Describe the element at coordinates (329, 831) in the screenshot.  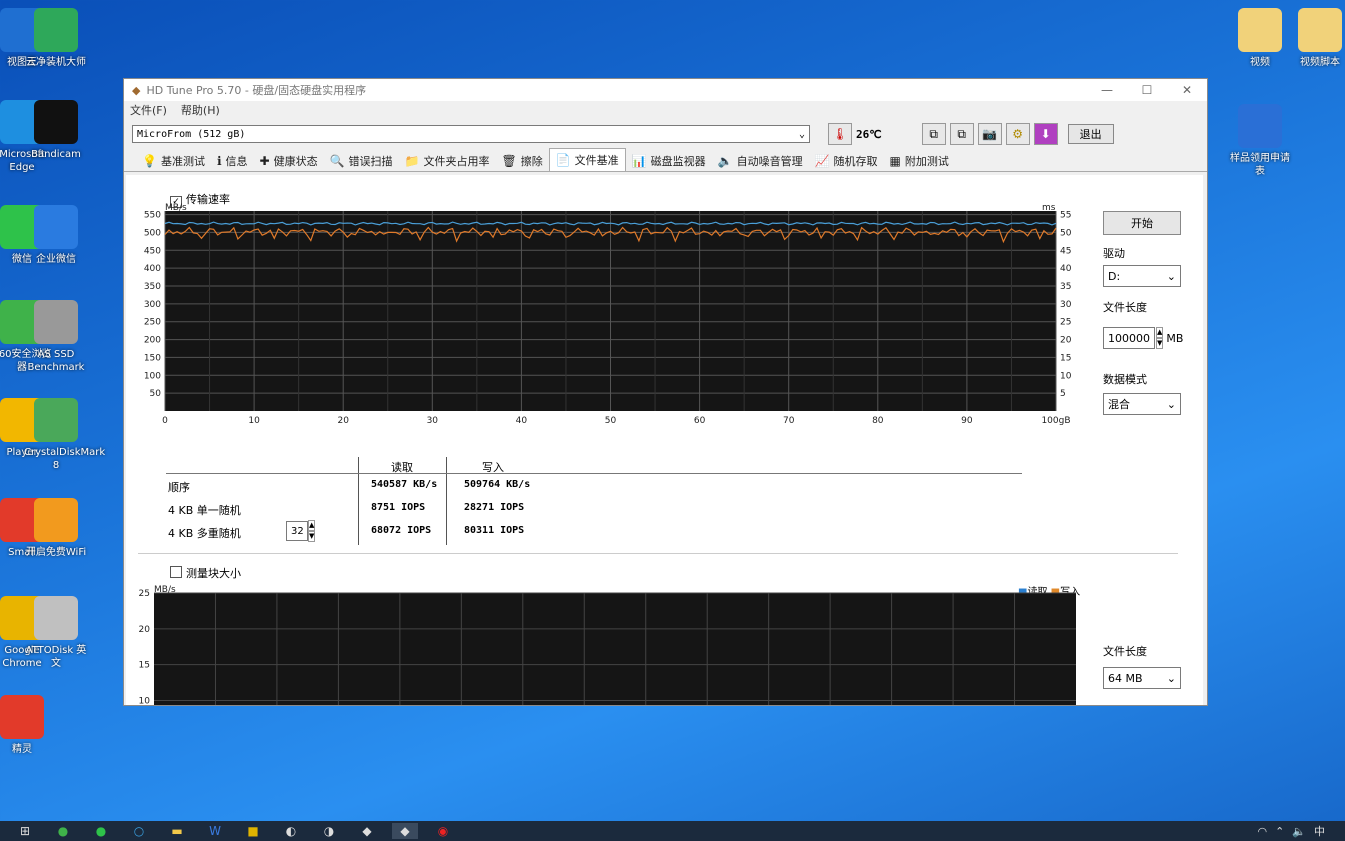
I see `taskbar-app-icon: ◑` at that location.